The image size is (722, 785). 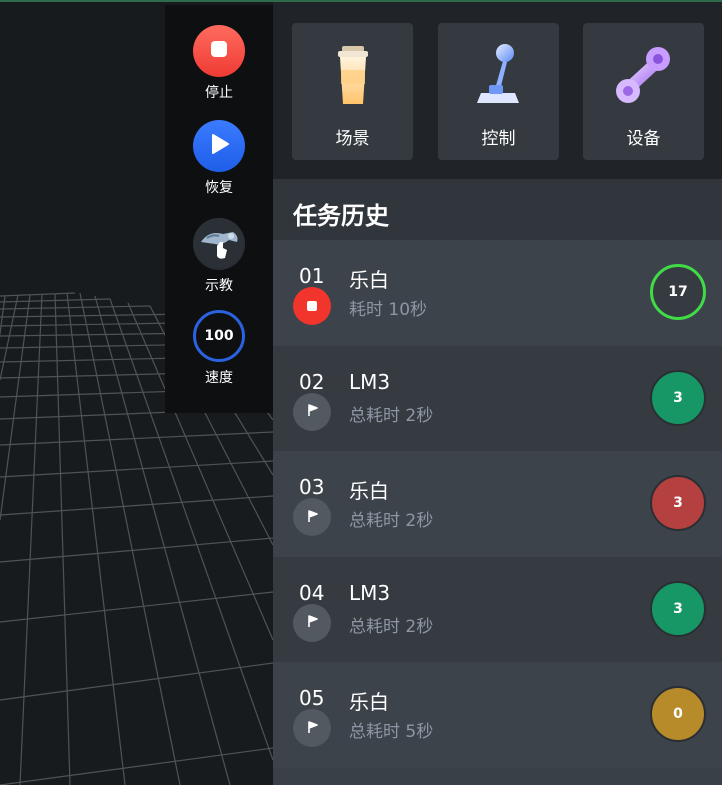 What do you see at coordinates (388, 310) in the screenshot?
I see `task-duration: 耗时 10秒` at bounding box center [388, 310].